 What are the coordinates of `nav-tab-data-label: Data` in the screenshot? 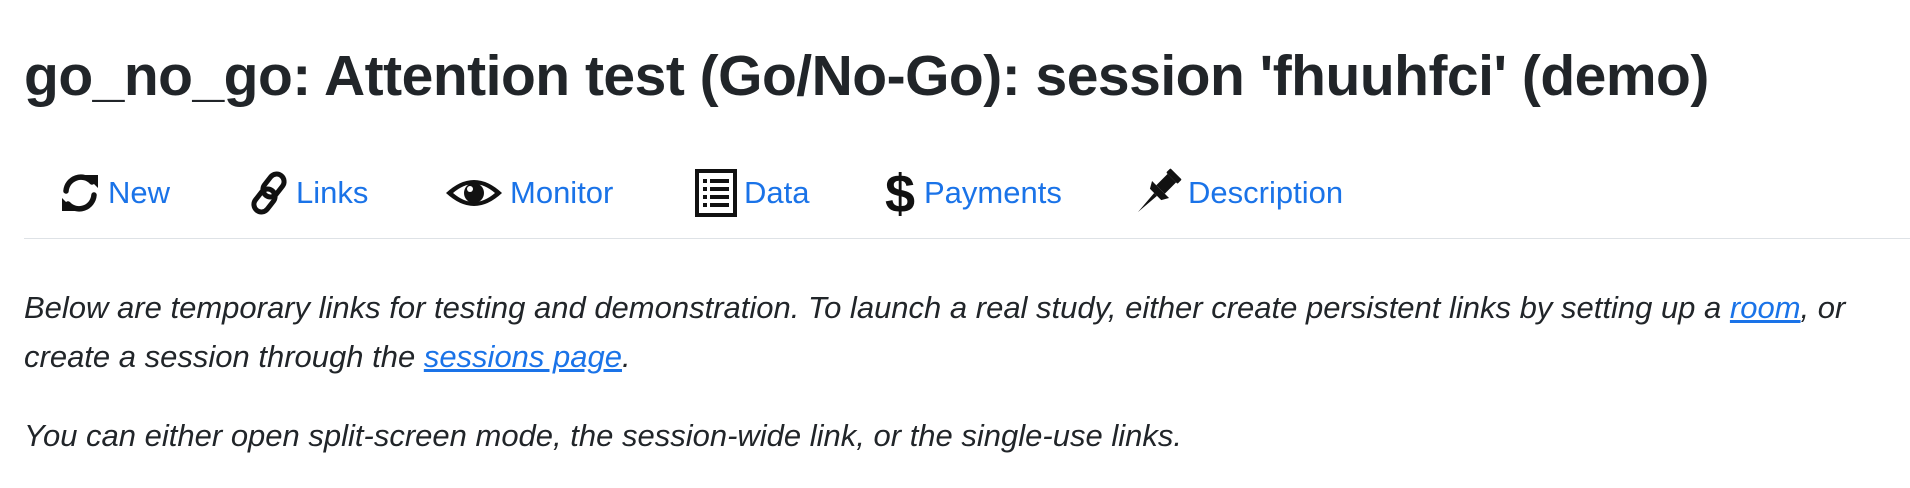 It's located at (777, 192).